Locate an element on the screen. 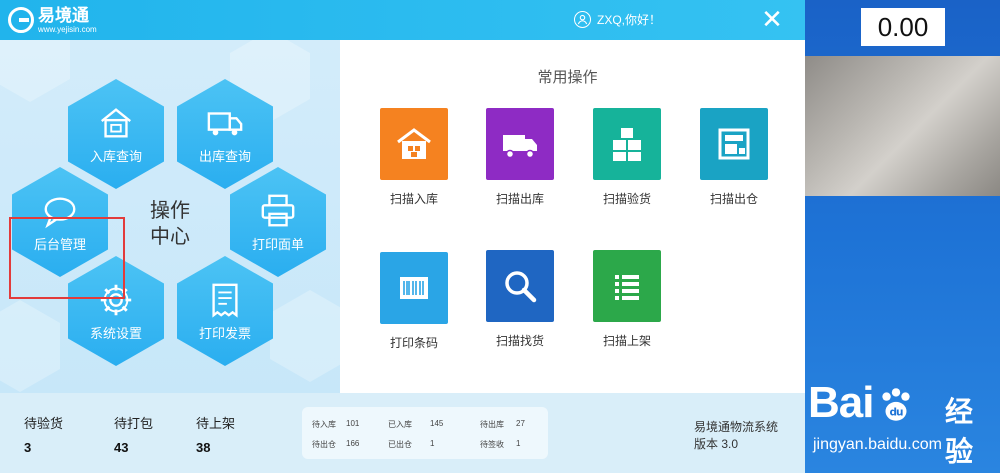 This screenshot has height=473, width=1000. counter-display: 0.00 is located at coordinates (903, 27).